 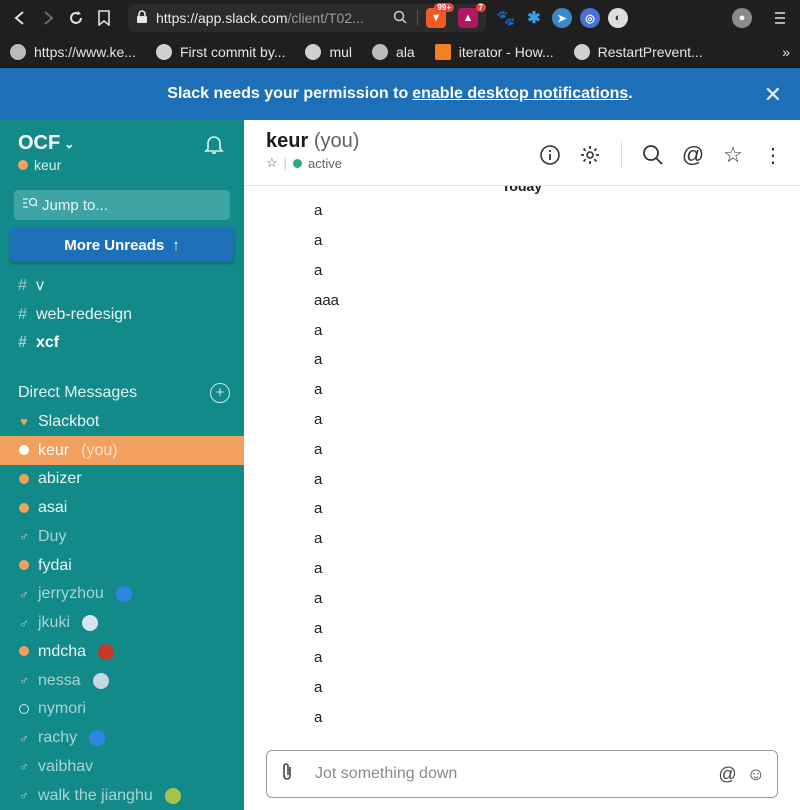 What do you see at coordinates (122, 143) in the screenshot?
I see `workspace-name: OCF ⌄` at bounding box center [122, 143].